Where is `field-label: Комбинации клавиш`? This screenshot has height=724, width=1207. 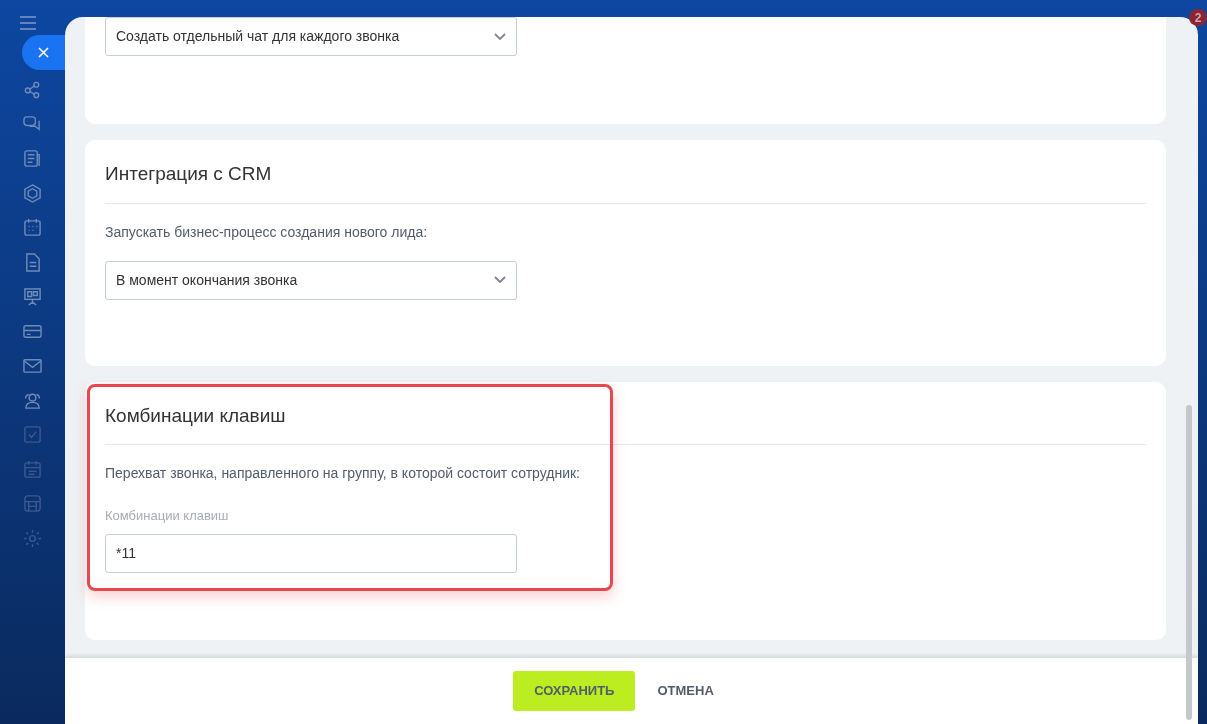
field-label: Комбинации клавиш is located at coordinates (167, 516).